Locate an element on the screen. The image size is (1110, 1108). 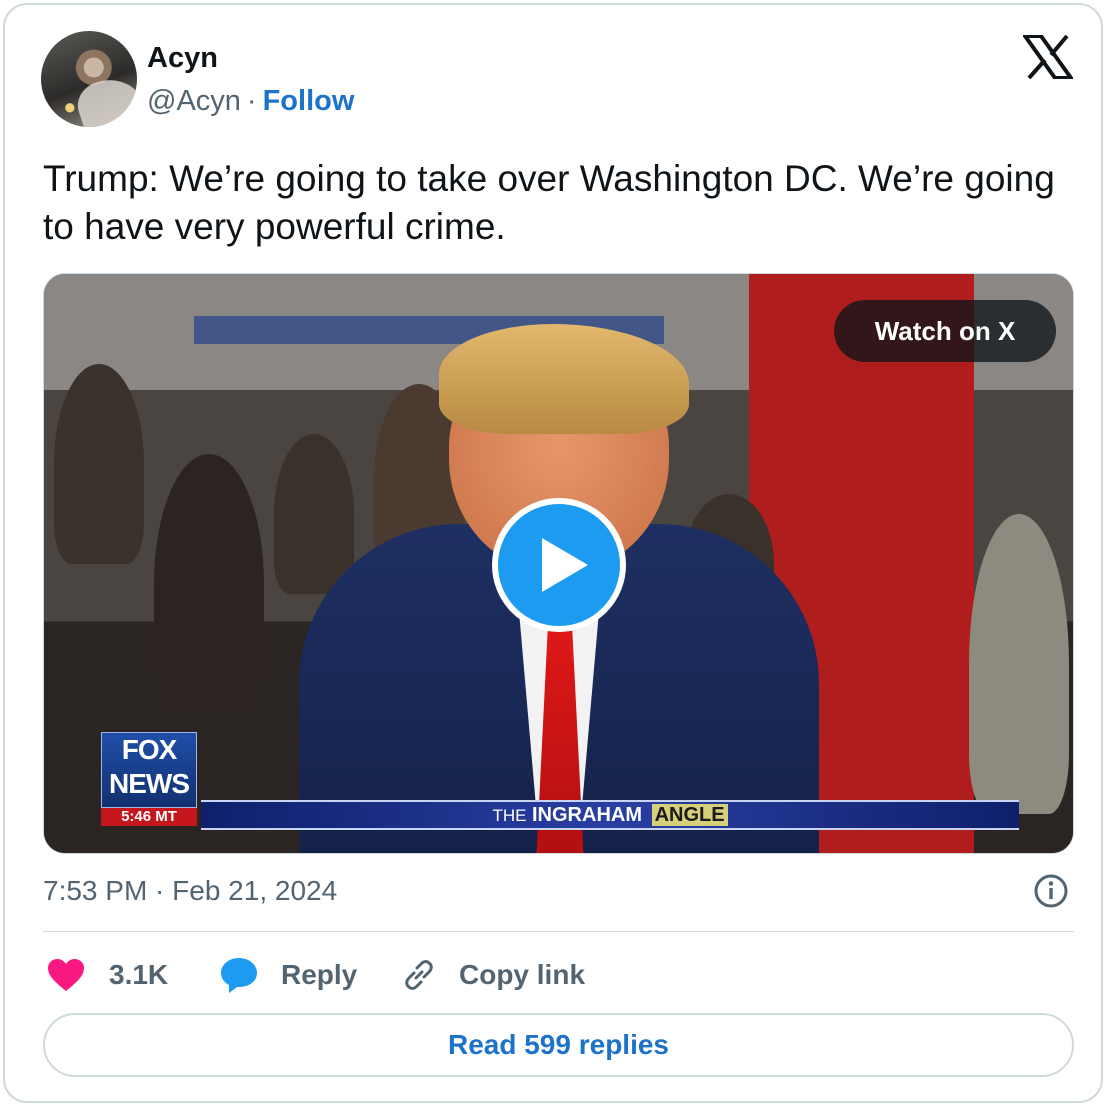
author-handle-row: @Acyn · Follow is located at coordinates (250, 101).